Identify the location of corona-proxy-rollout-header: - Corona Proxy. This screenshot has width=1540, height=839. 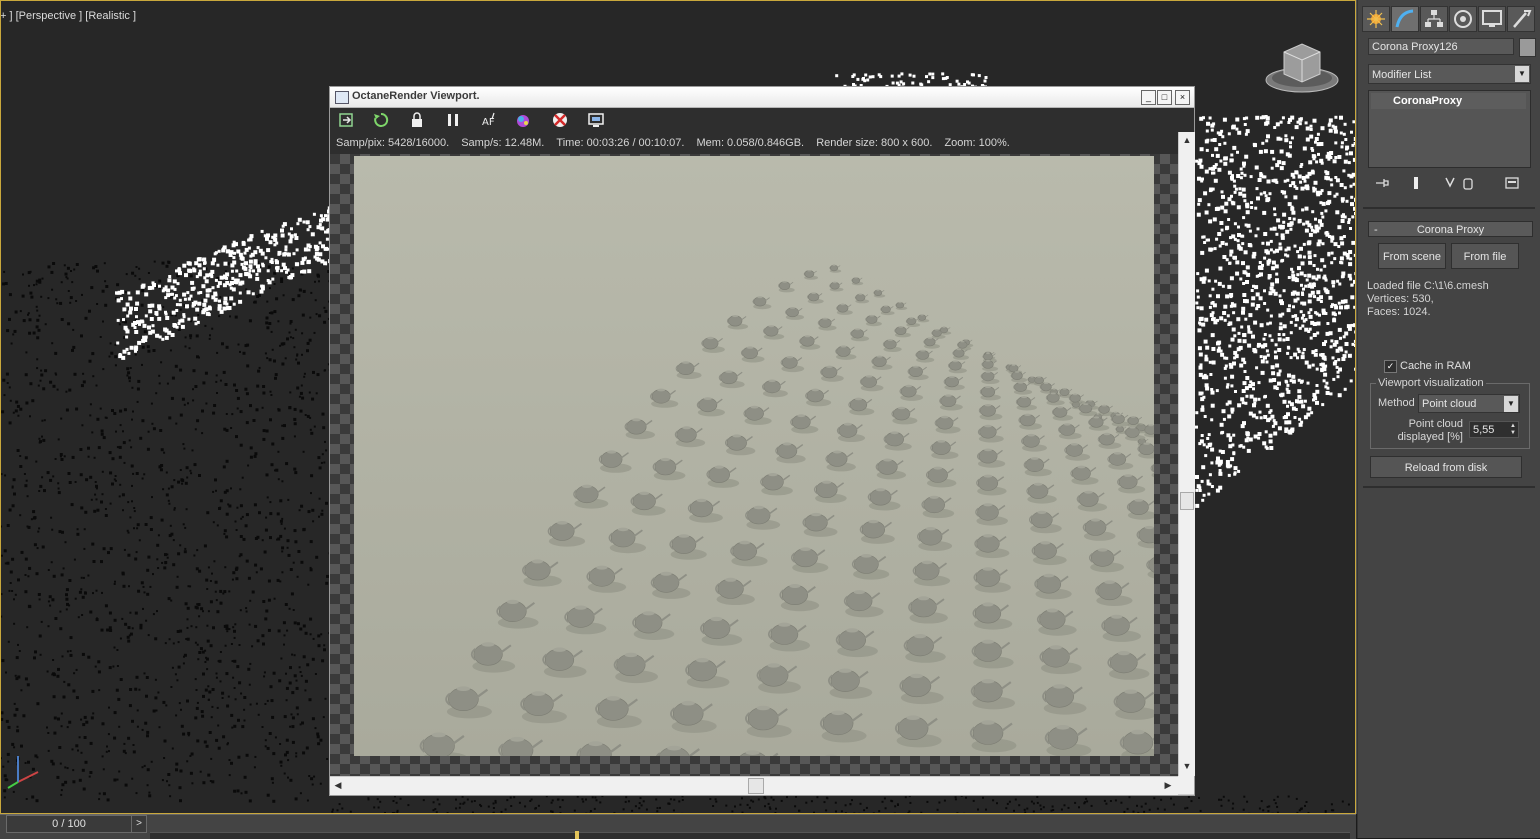
(1450, 229).